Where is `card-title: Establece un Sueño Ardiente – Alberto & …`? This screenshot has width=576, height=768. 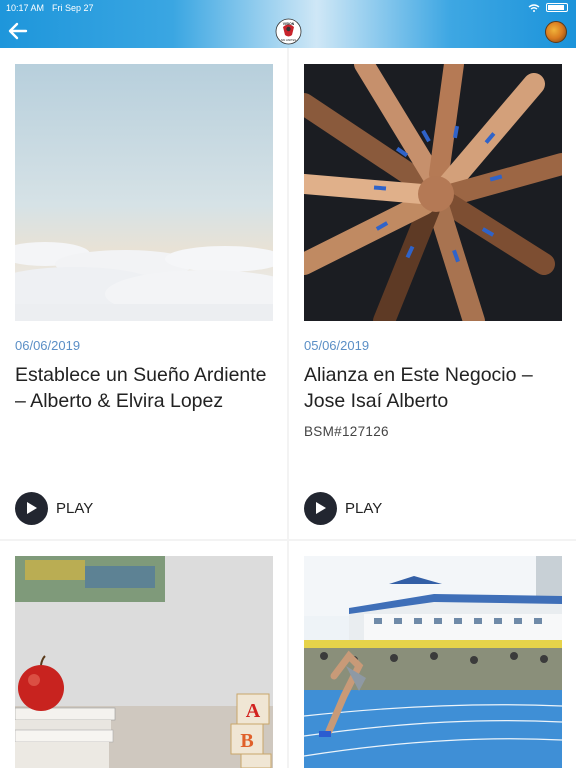 card-title: Establece un Sueño Ardiente – Alberto & … is located at coordinates (146, 388).